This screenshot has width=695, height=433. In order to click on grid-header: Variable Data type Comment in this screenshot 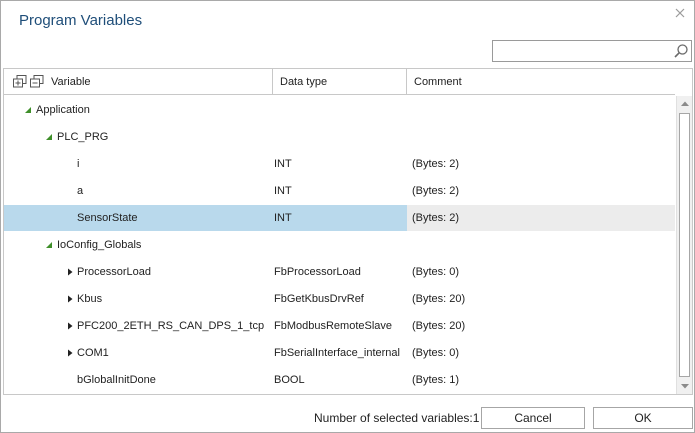, I will do `click(339, 82)`.